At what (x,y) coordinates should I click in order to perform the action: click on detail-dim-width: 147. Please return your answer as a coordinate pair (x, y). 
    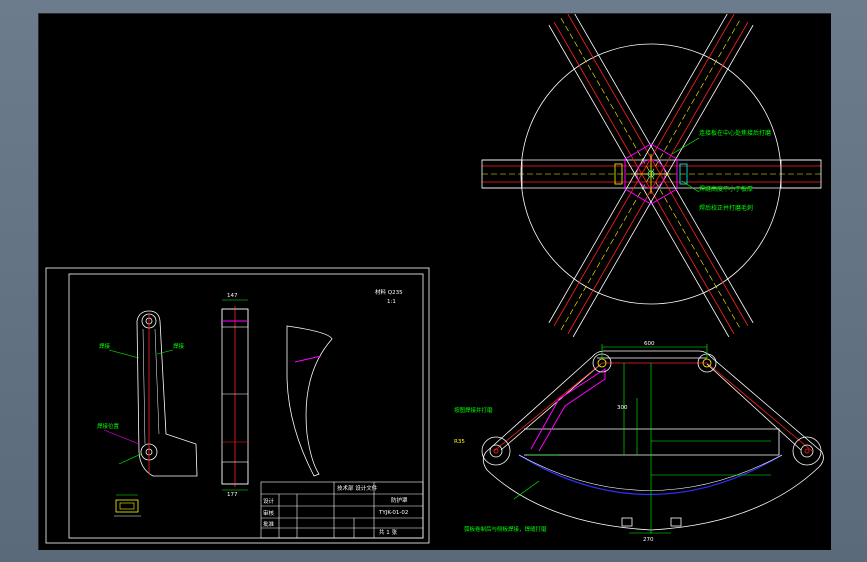
    Looking at the image, I should click on (232, 296).